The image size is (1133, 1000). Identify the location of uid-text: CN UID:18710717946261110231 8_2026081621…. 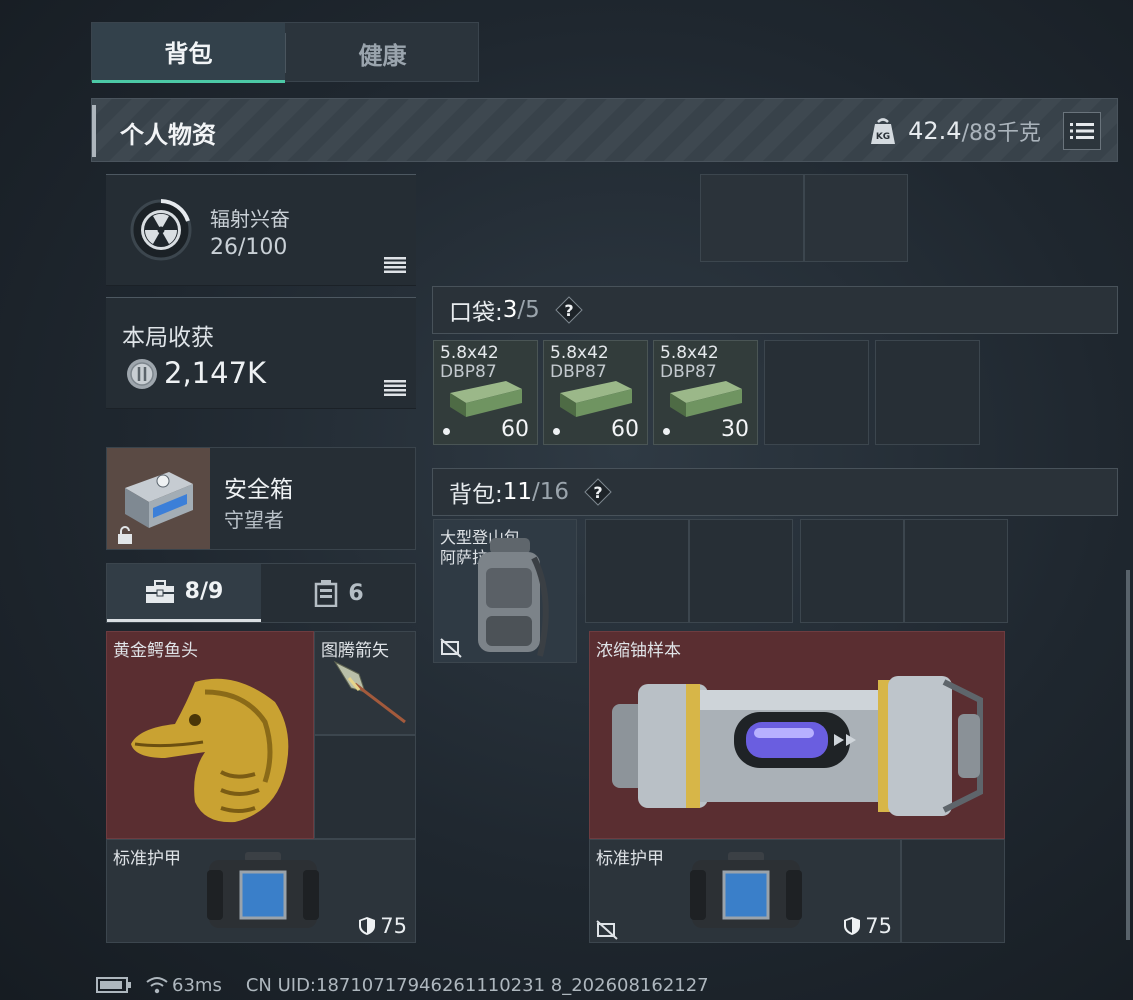
(477, 985).